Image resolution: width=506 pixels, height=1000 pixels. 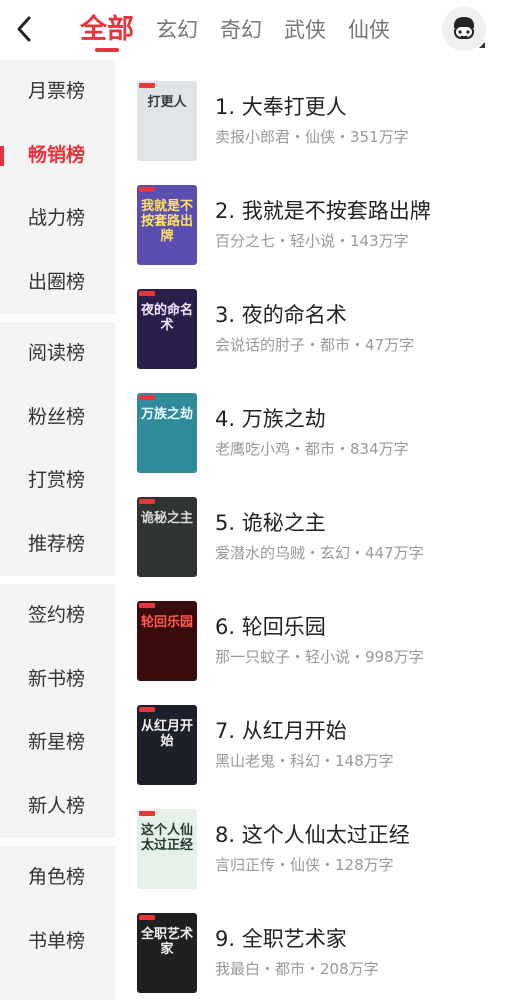 I want to click on cover-title: 诡秘之主, so click(x=167, y=518).